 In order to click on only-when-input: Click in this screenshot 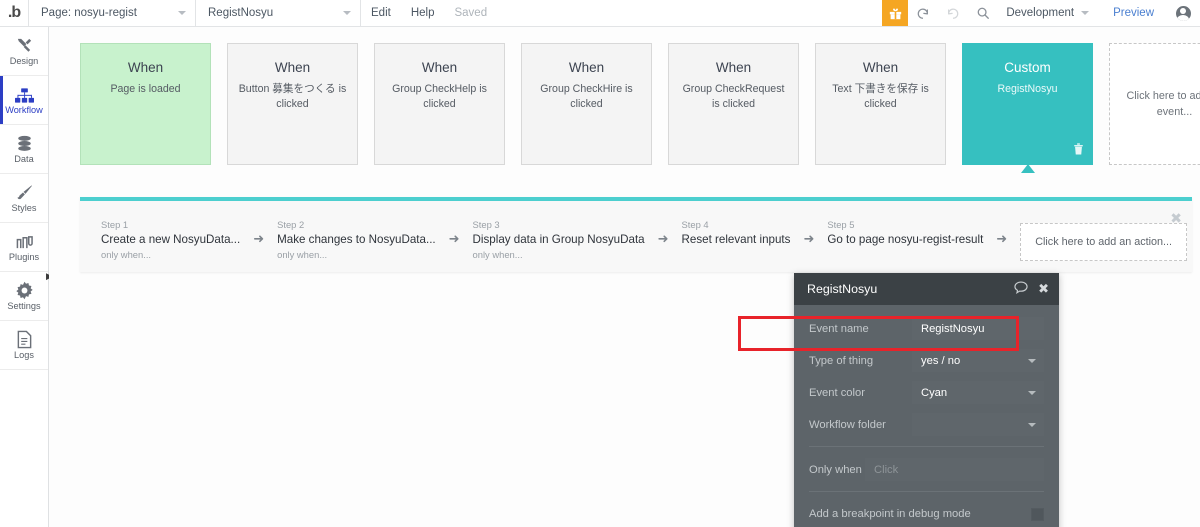, I will do `click(954, 469)`.